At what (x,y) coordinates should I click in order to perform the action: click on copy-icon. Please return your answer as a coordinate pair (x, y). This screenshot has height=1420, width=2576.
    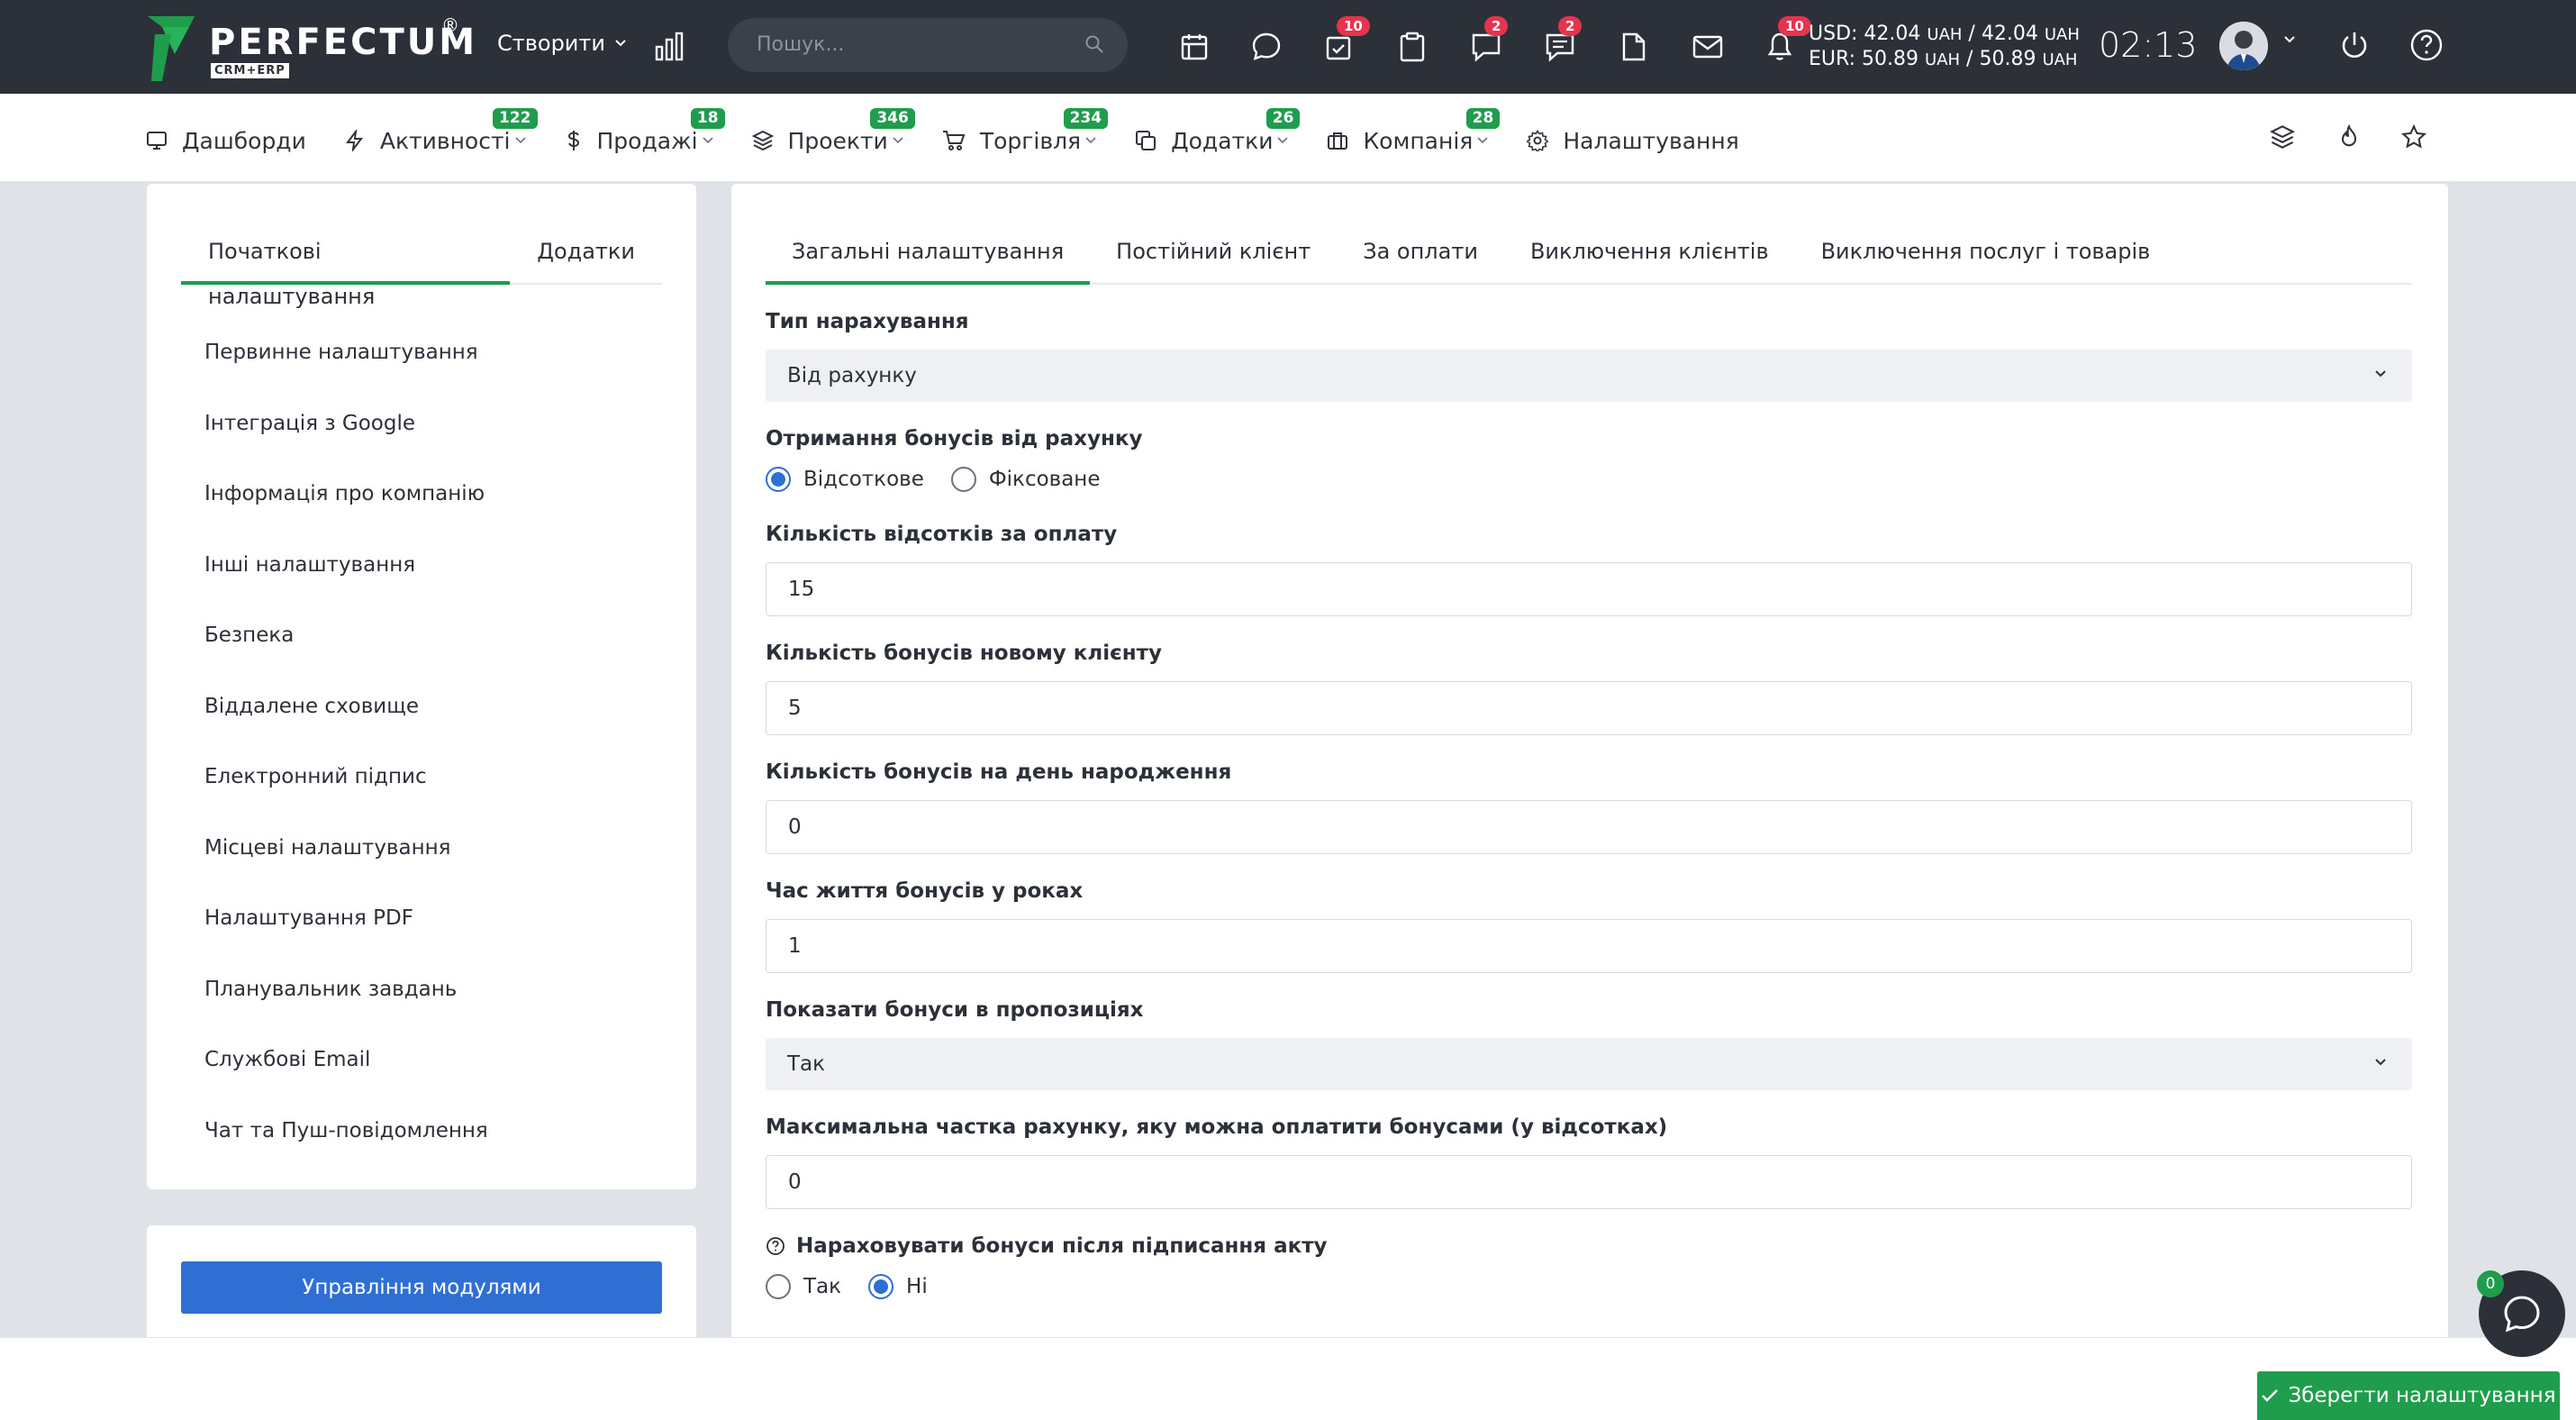
    Looking at the image, I should click on (1146, 140).